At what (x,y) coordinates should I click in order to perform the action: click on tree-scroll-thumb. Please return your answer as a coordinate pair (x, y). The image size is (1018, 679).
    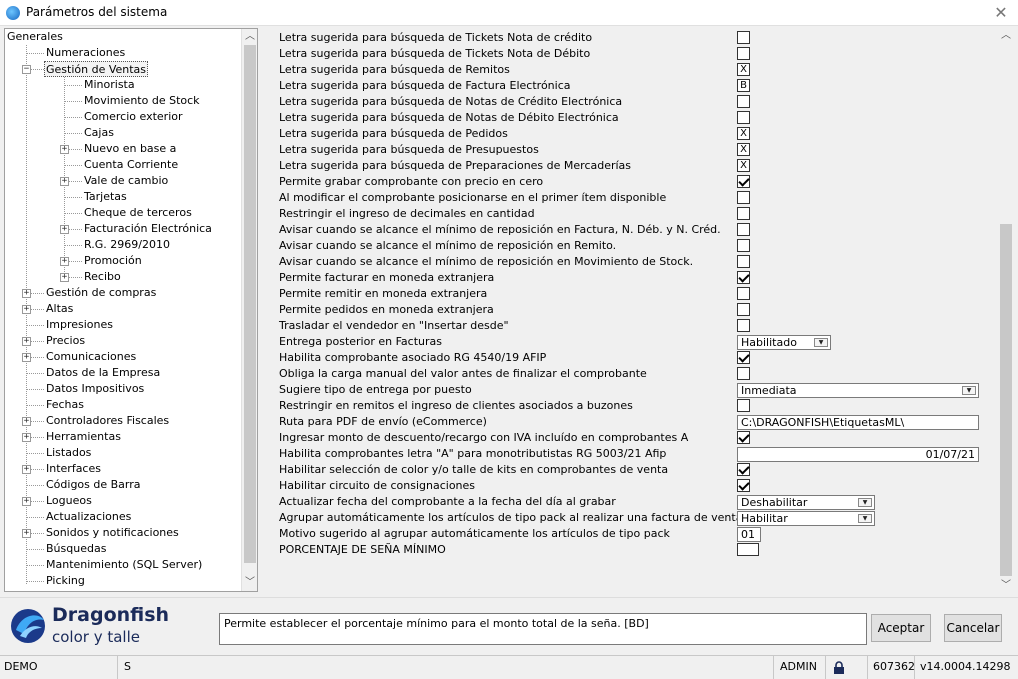
    Looking at the image, I should click on (250, 304).